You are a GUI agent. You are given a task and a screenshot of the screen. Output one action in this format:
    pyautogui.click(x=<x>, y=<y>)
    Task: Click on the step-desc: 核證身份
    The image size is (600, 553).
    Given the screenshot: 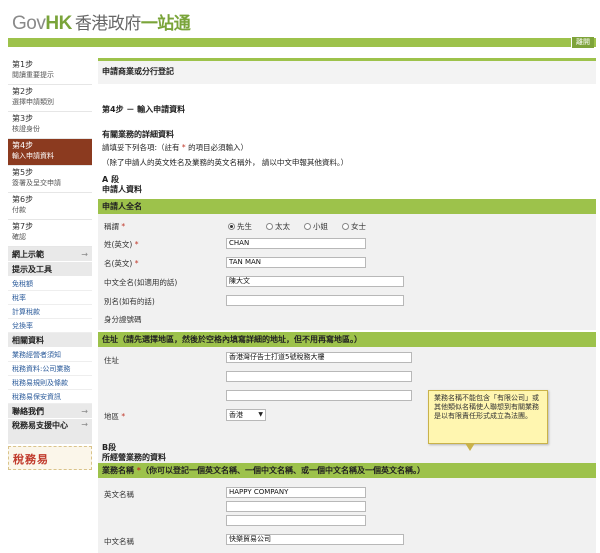 What is the action you would take?
    pyautogui.click(x=26, y=129)
    